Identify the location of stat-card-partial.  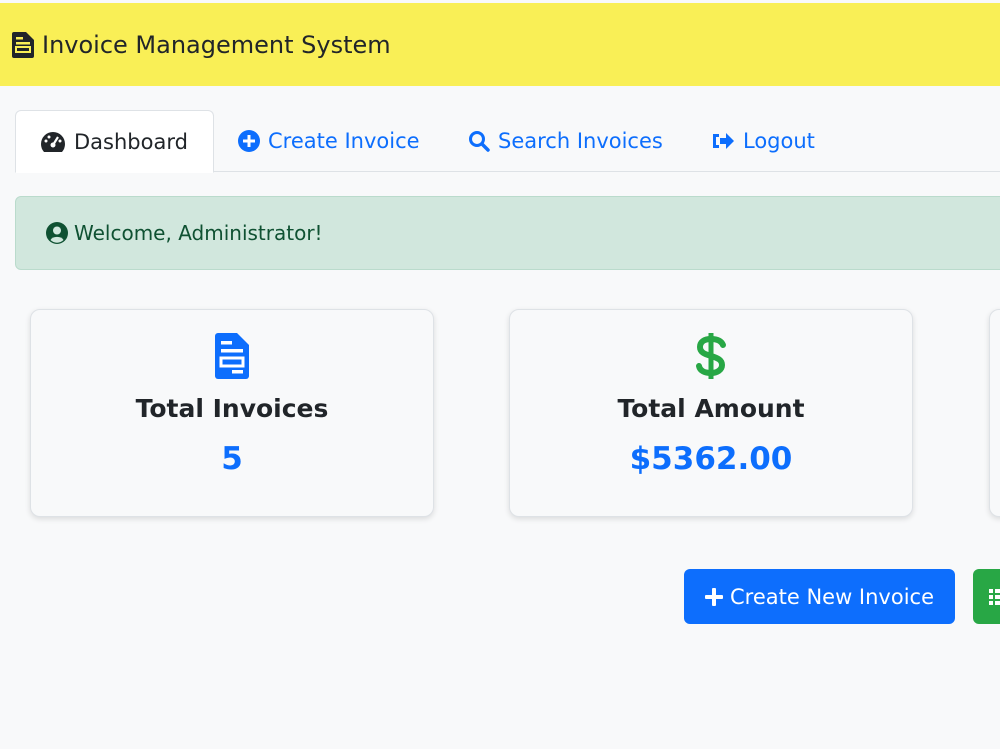
(994, 413).